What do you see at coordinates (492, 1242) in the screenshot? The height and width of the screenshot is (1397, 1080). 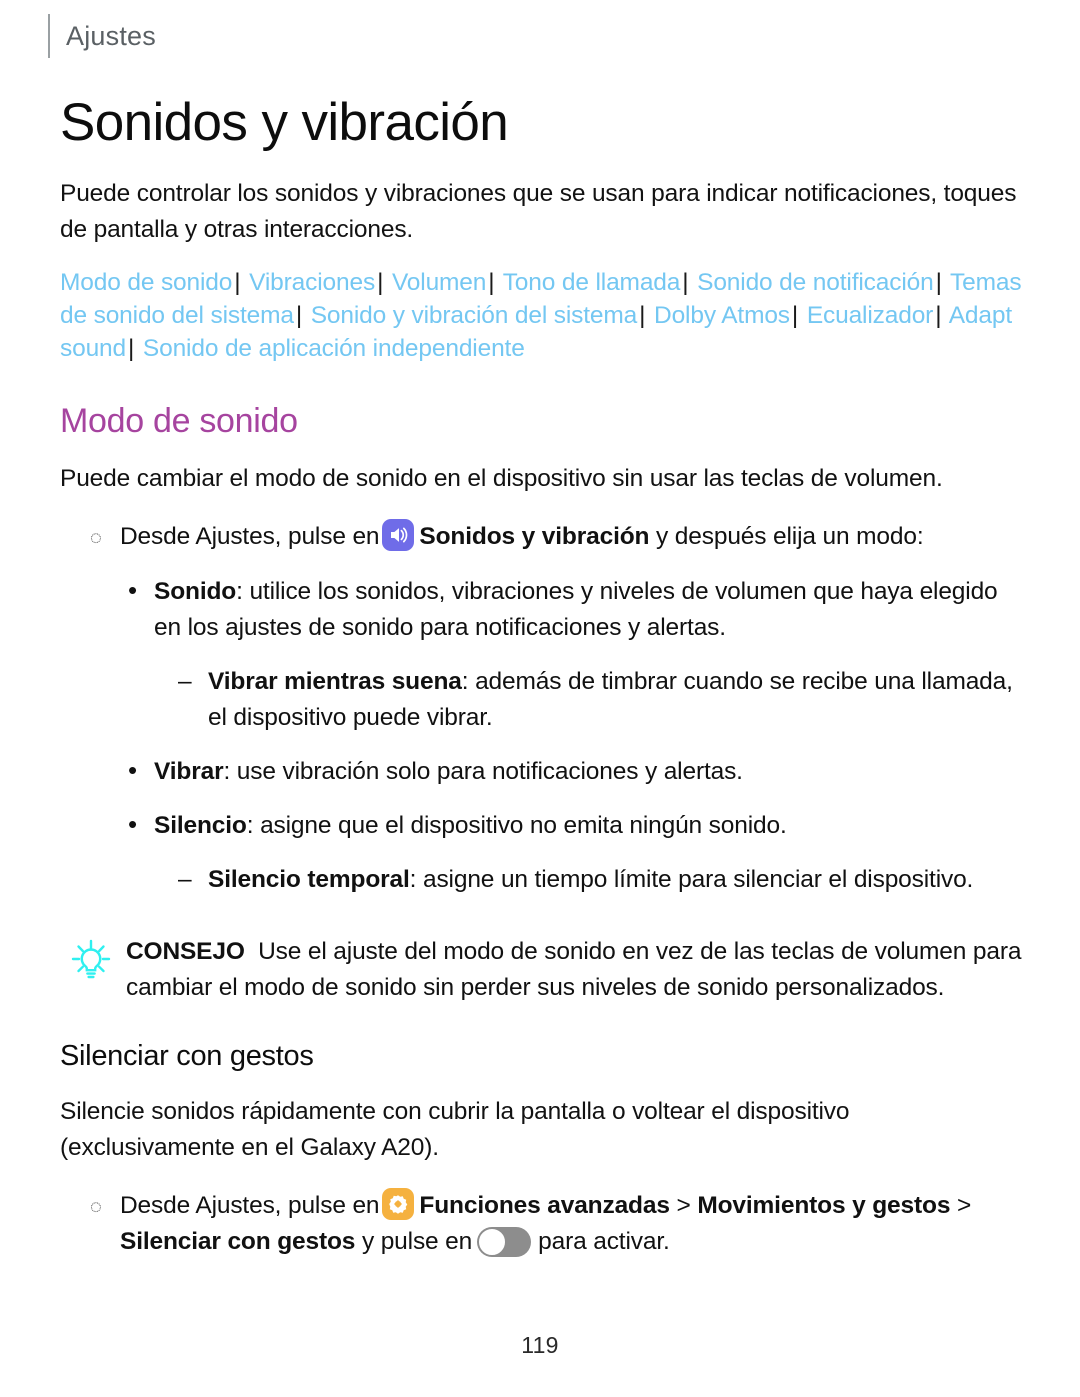 I see `toggle-knob` at bounding box center [492, 1242].